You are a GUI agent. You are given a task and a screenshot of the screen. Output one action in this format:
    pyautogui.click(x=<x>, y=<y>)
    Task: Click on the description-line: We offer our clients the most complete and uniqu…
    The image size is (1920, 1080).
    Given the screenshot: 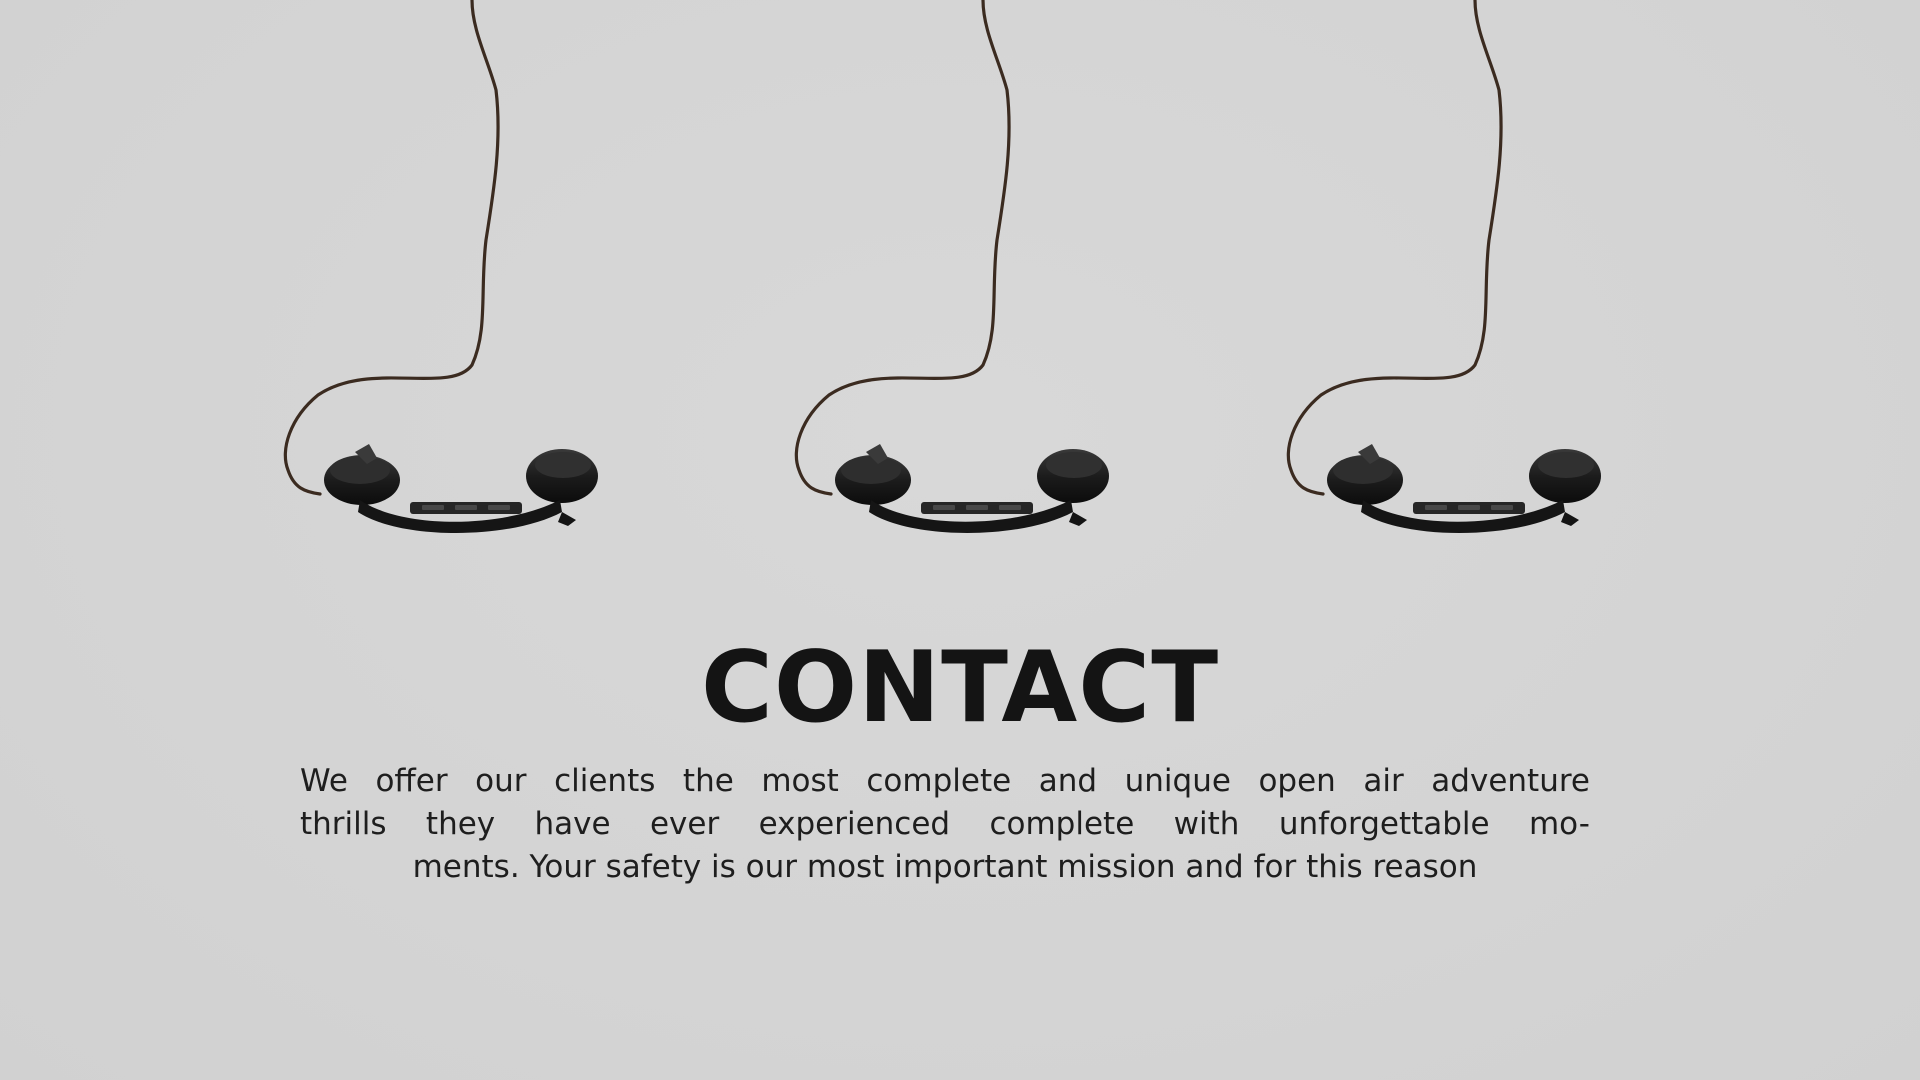 What is the action you would take?
    pyautogui.click(x=945, y=781)
    